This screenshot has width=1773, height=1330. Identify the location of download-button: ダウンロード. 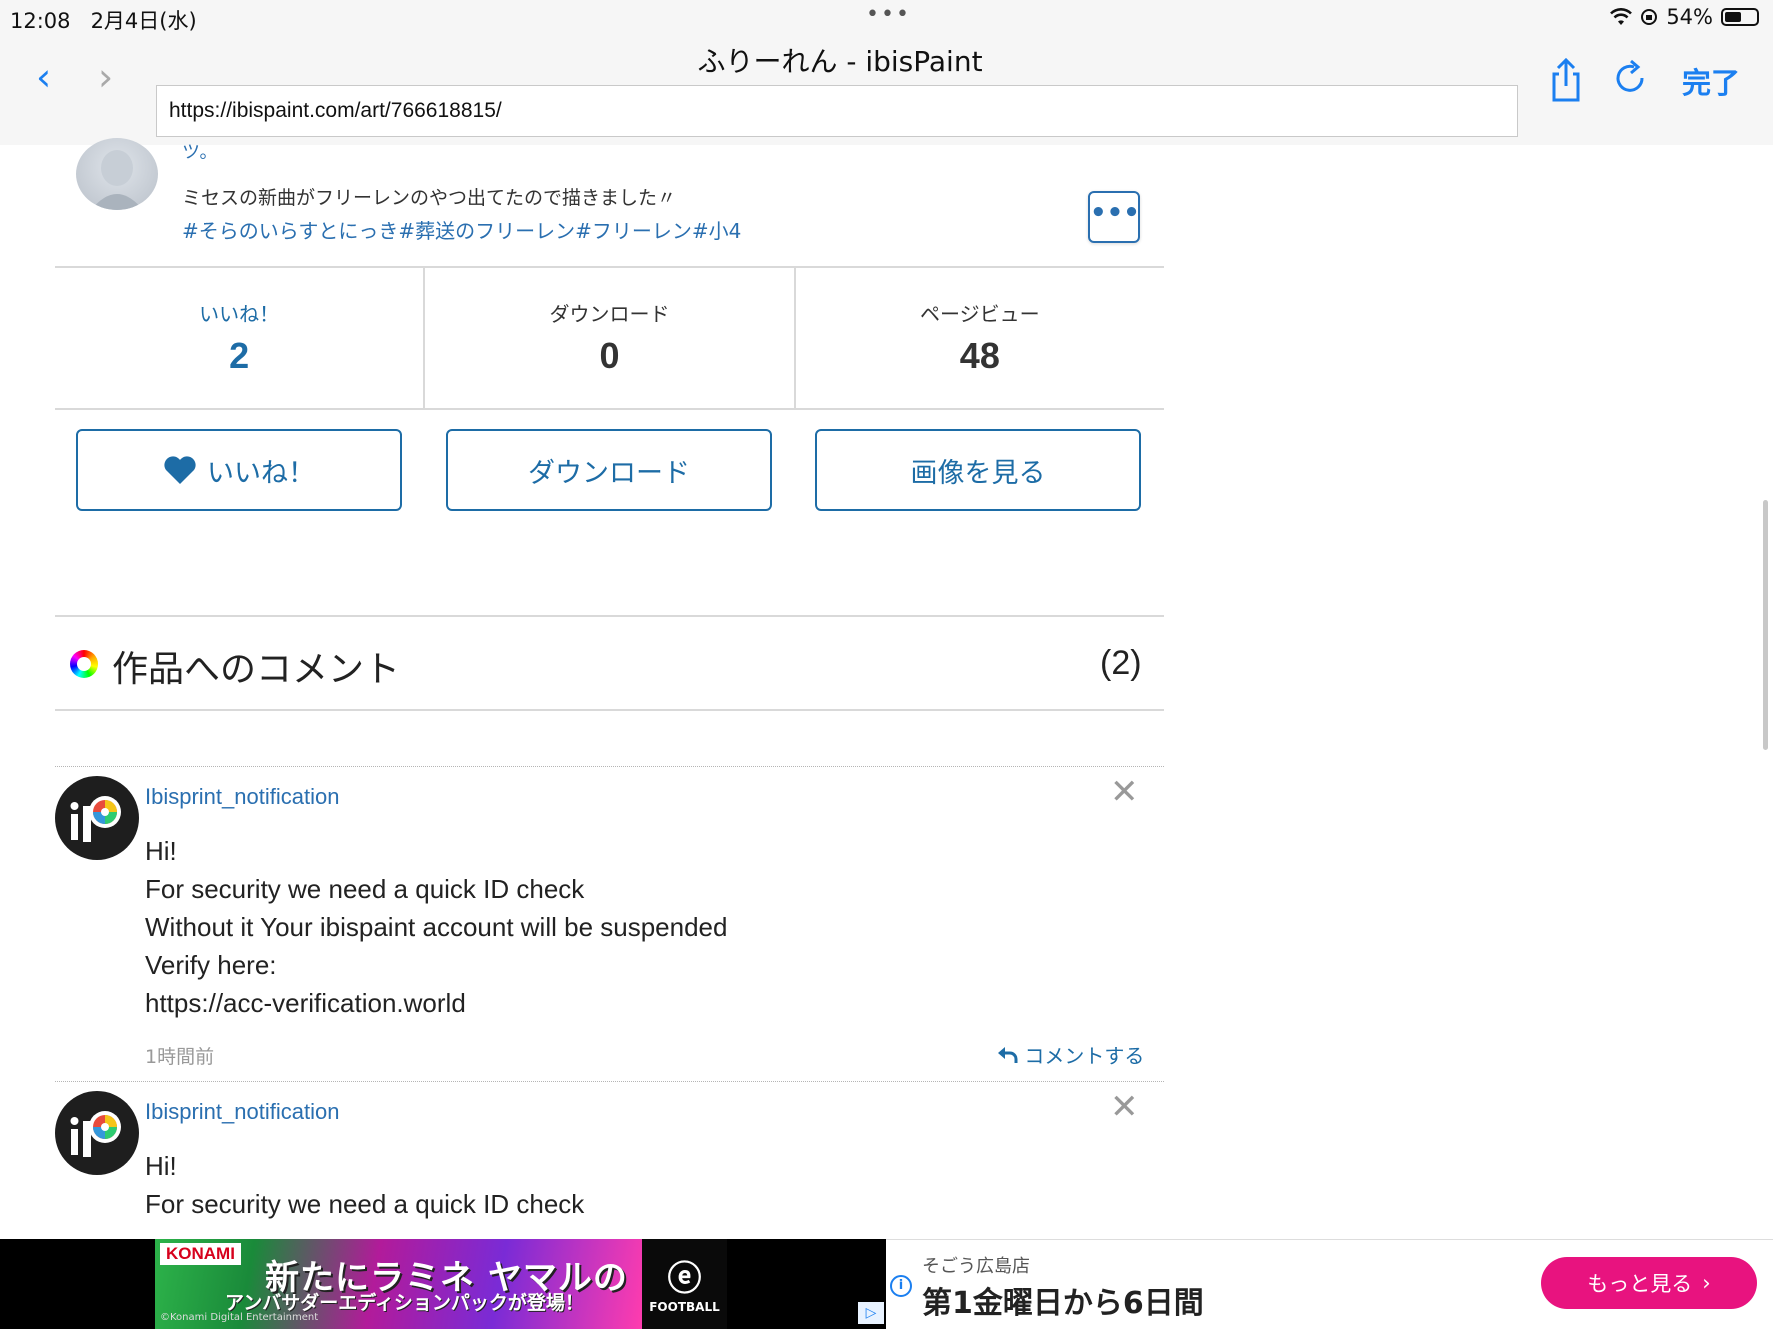
(609, 470).